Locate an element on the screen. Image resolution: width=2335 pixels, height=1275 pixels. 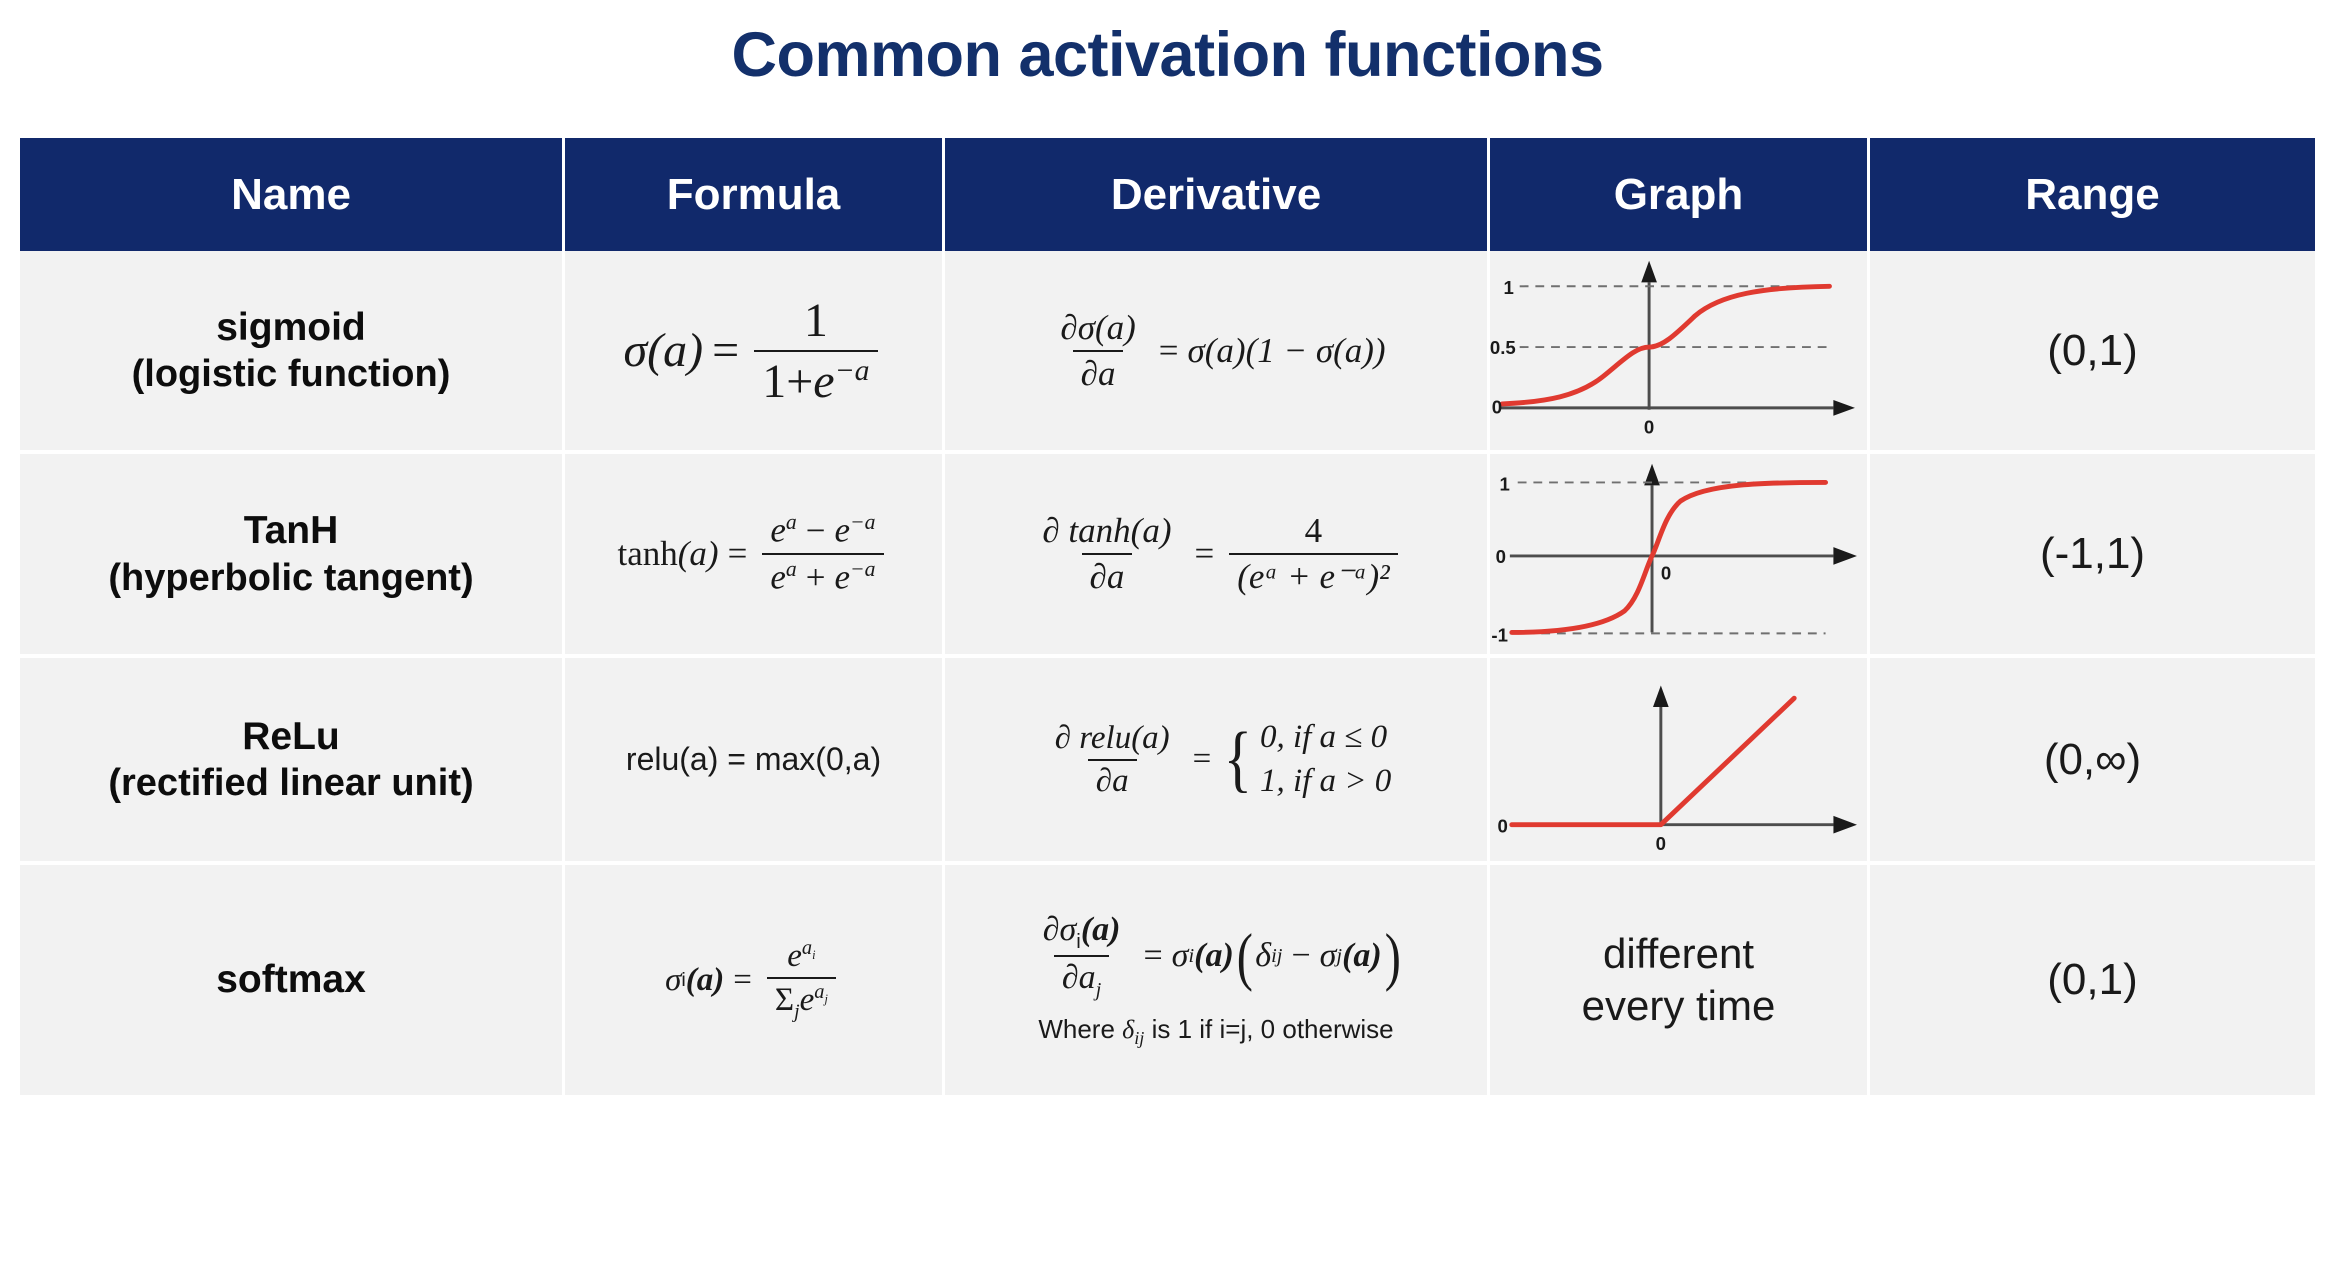
fraction: ∂ relu(a) ∂a is located at coordinates (1112, 760).